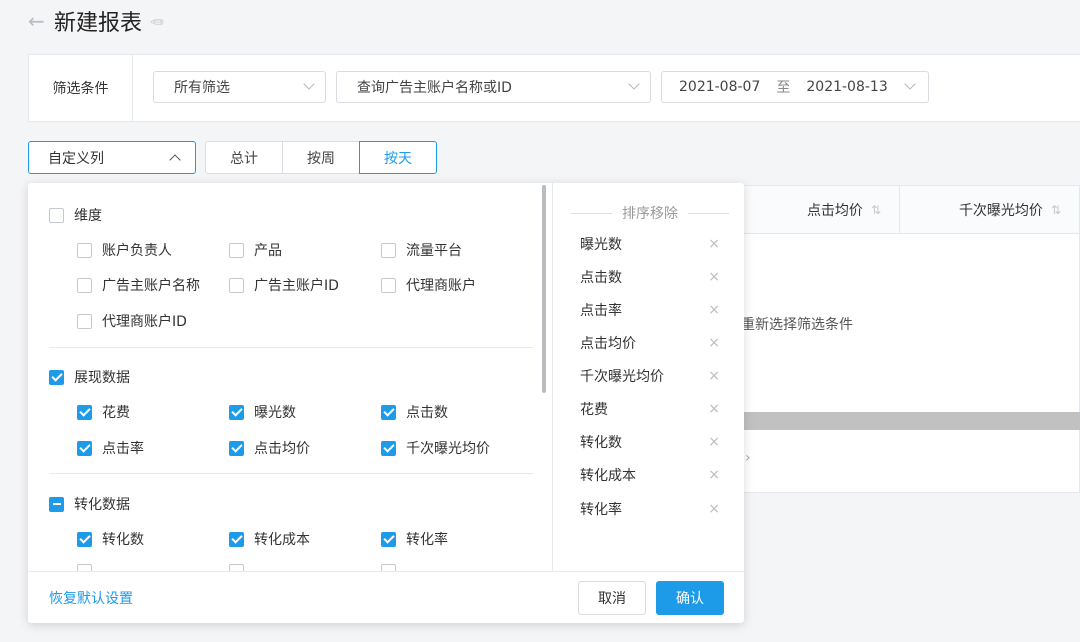 The height and width of the screenshot is (642, 1080). What do you see at coordinates (76, 158) in the screenshot?
I see `custom-columns-label: 自定义列` at bounding box center [76, 158].